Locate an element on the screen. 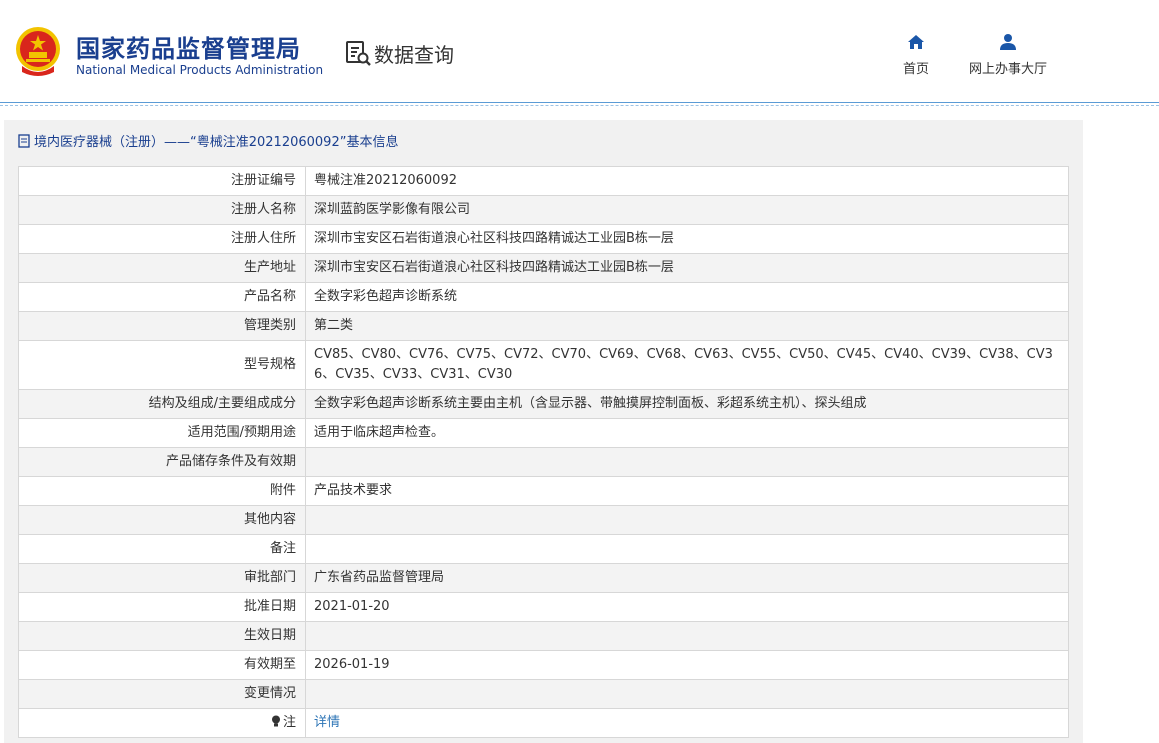  table-row: 注册人住所 深圳市宝安区石岩街道浪心社区科技四路精诚达工业园B栋一层 is located at coordinates (543, 239).